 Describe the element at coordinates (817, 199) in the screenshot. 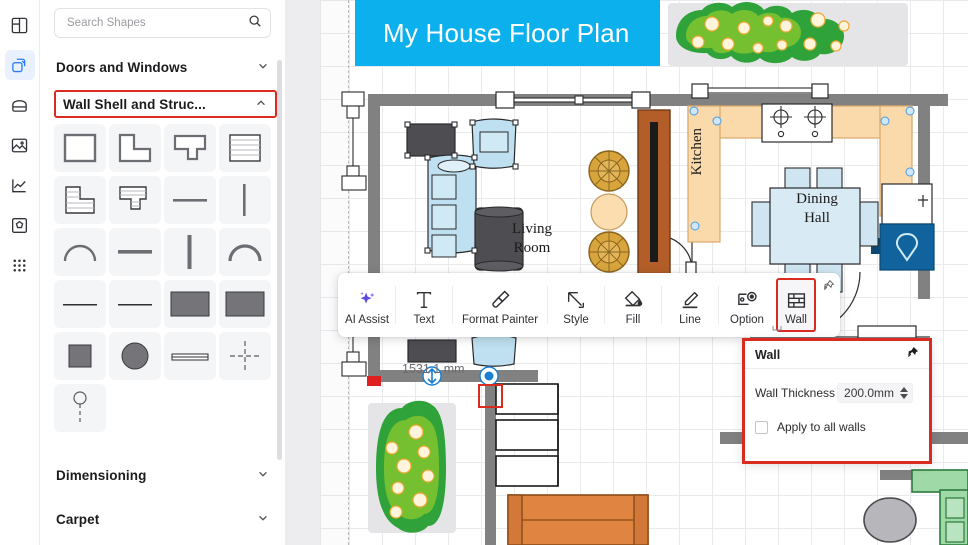

I see `dining-hall-line-1: Dining` at that location.